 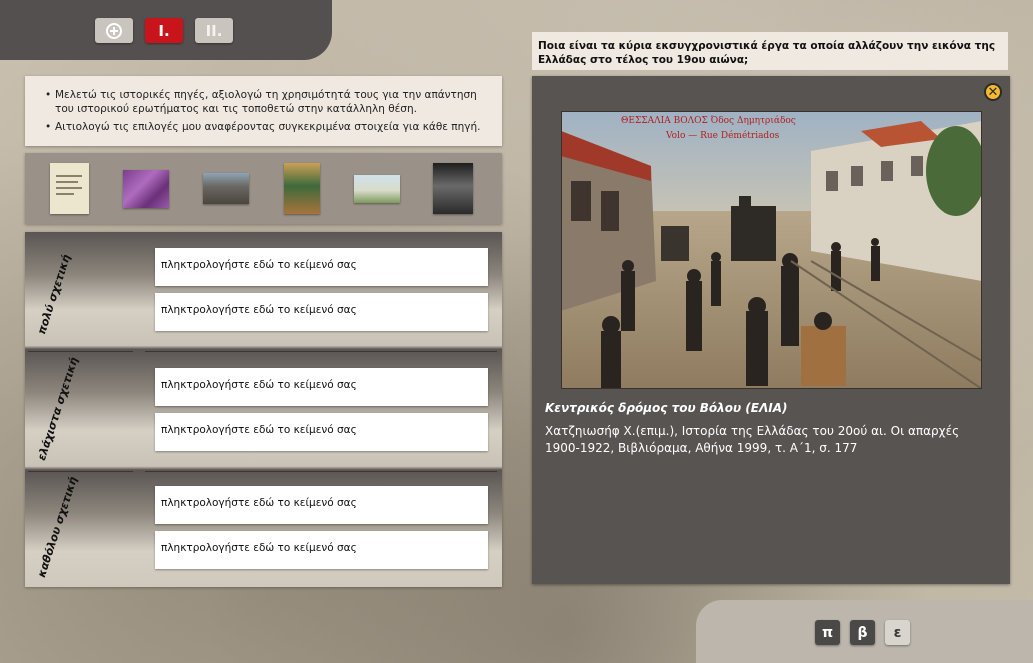 I want to click on top-toolbar: I. II., so click(x=166, y=30).